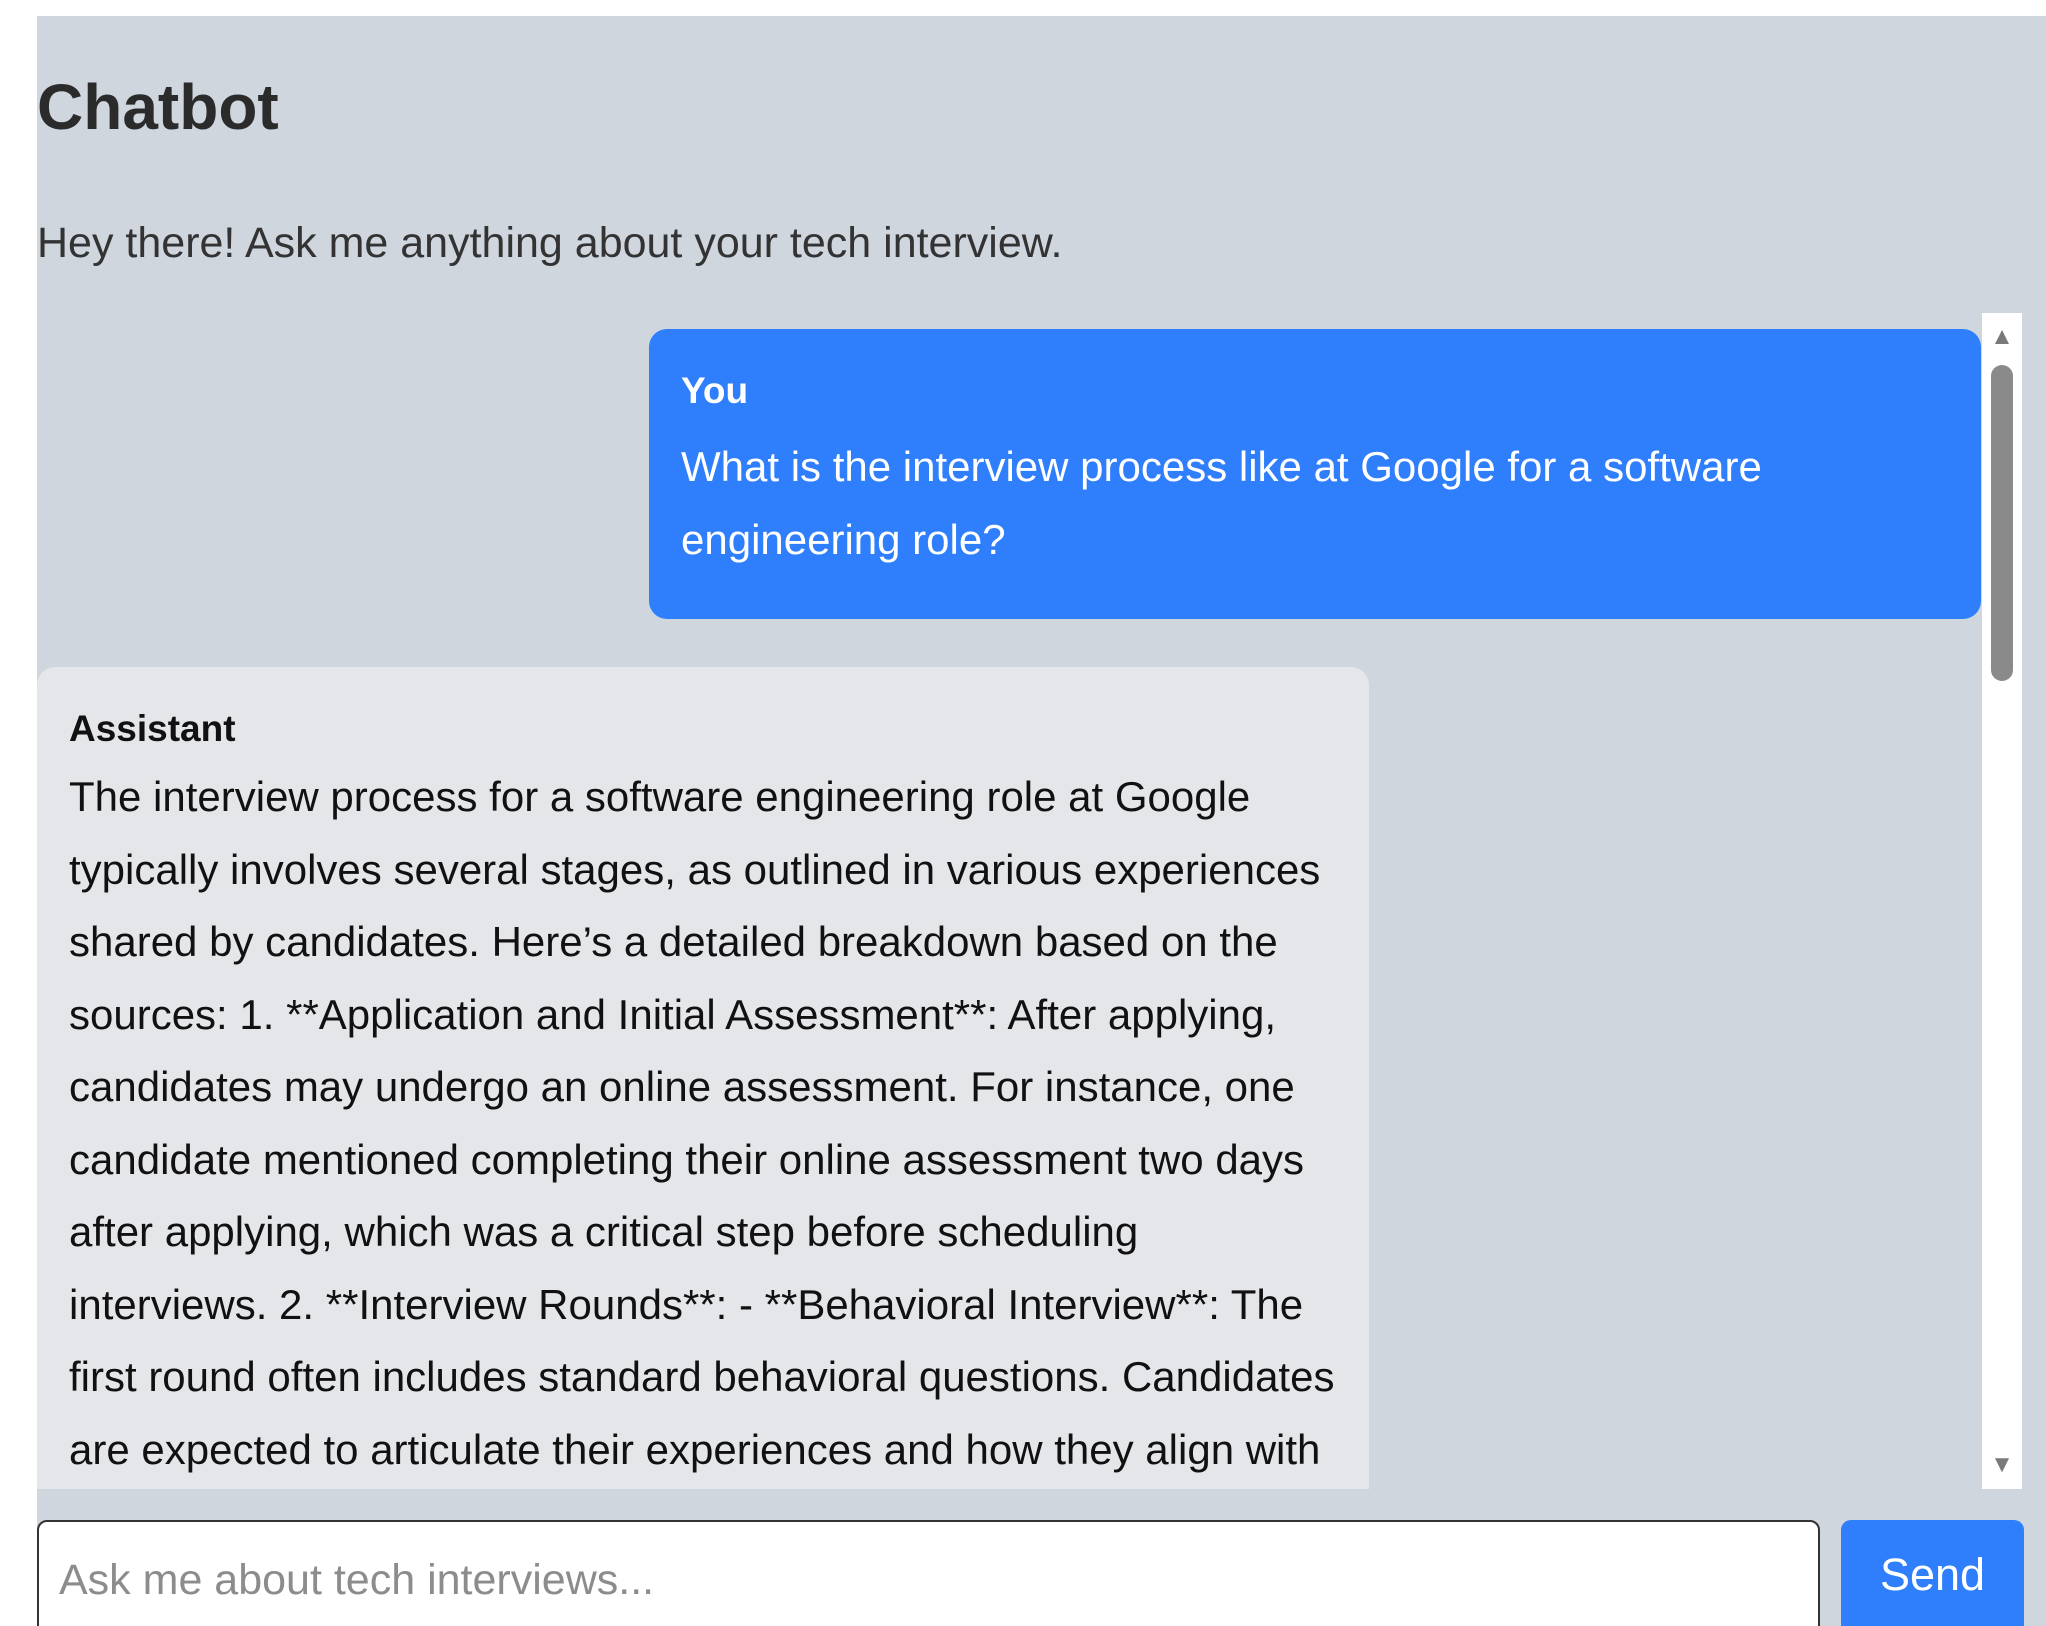 The height and width of the screenshot is (1626, 2046). Describe the element at coordinates (1932, 1573) in the screenshot. I see `send-button: Send` at that location.